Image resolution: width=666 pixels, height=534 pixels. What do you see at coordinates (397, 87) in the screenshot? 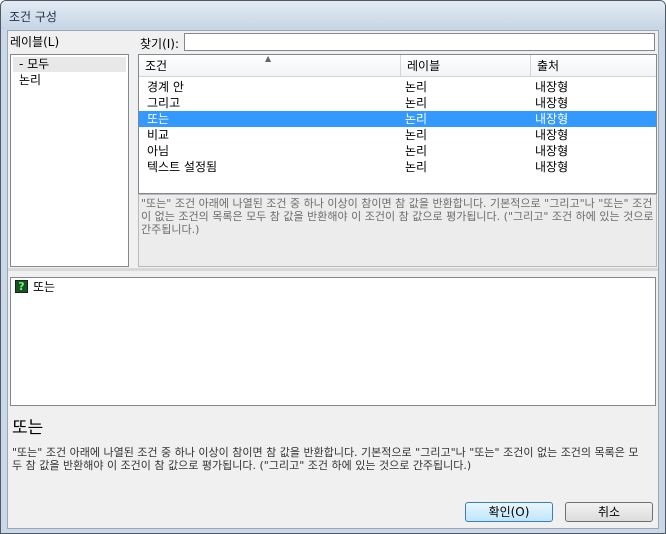
I see `table-row: 경계 안 논리 내장형` at bounding box center [397, 87].